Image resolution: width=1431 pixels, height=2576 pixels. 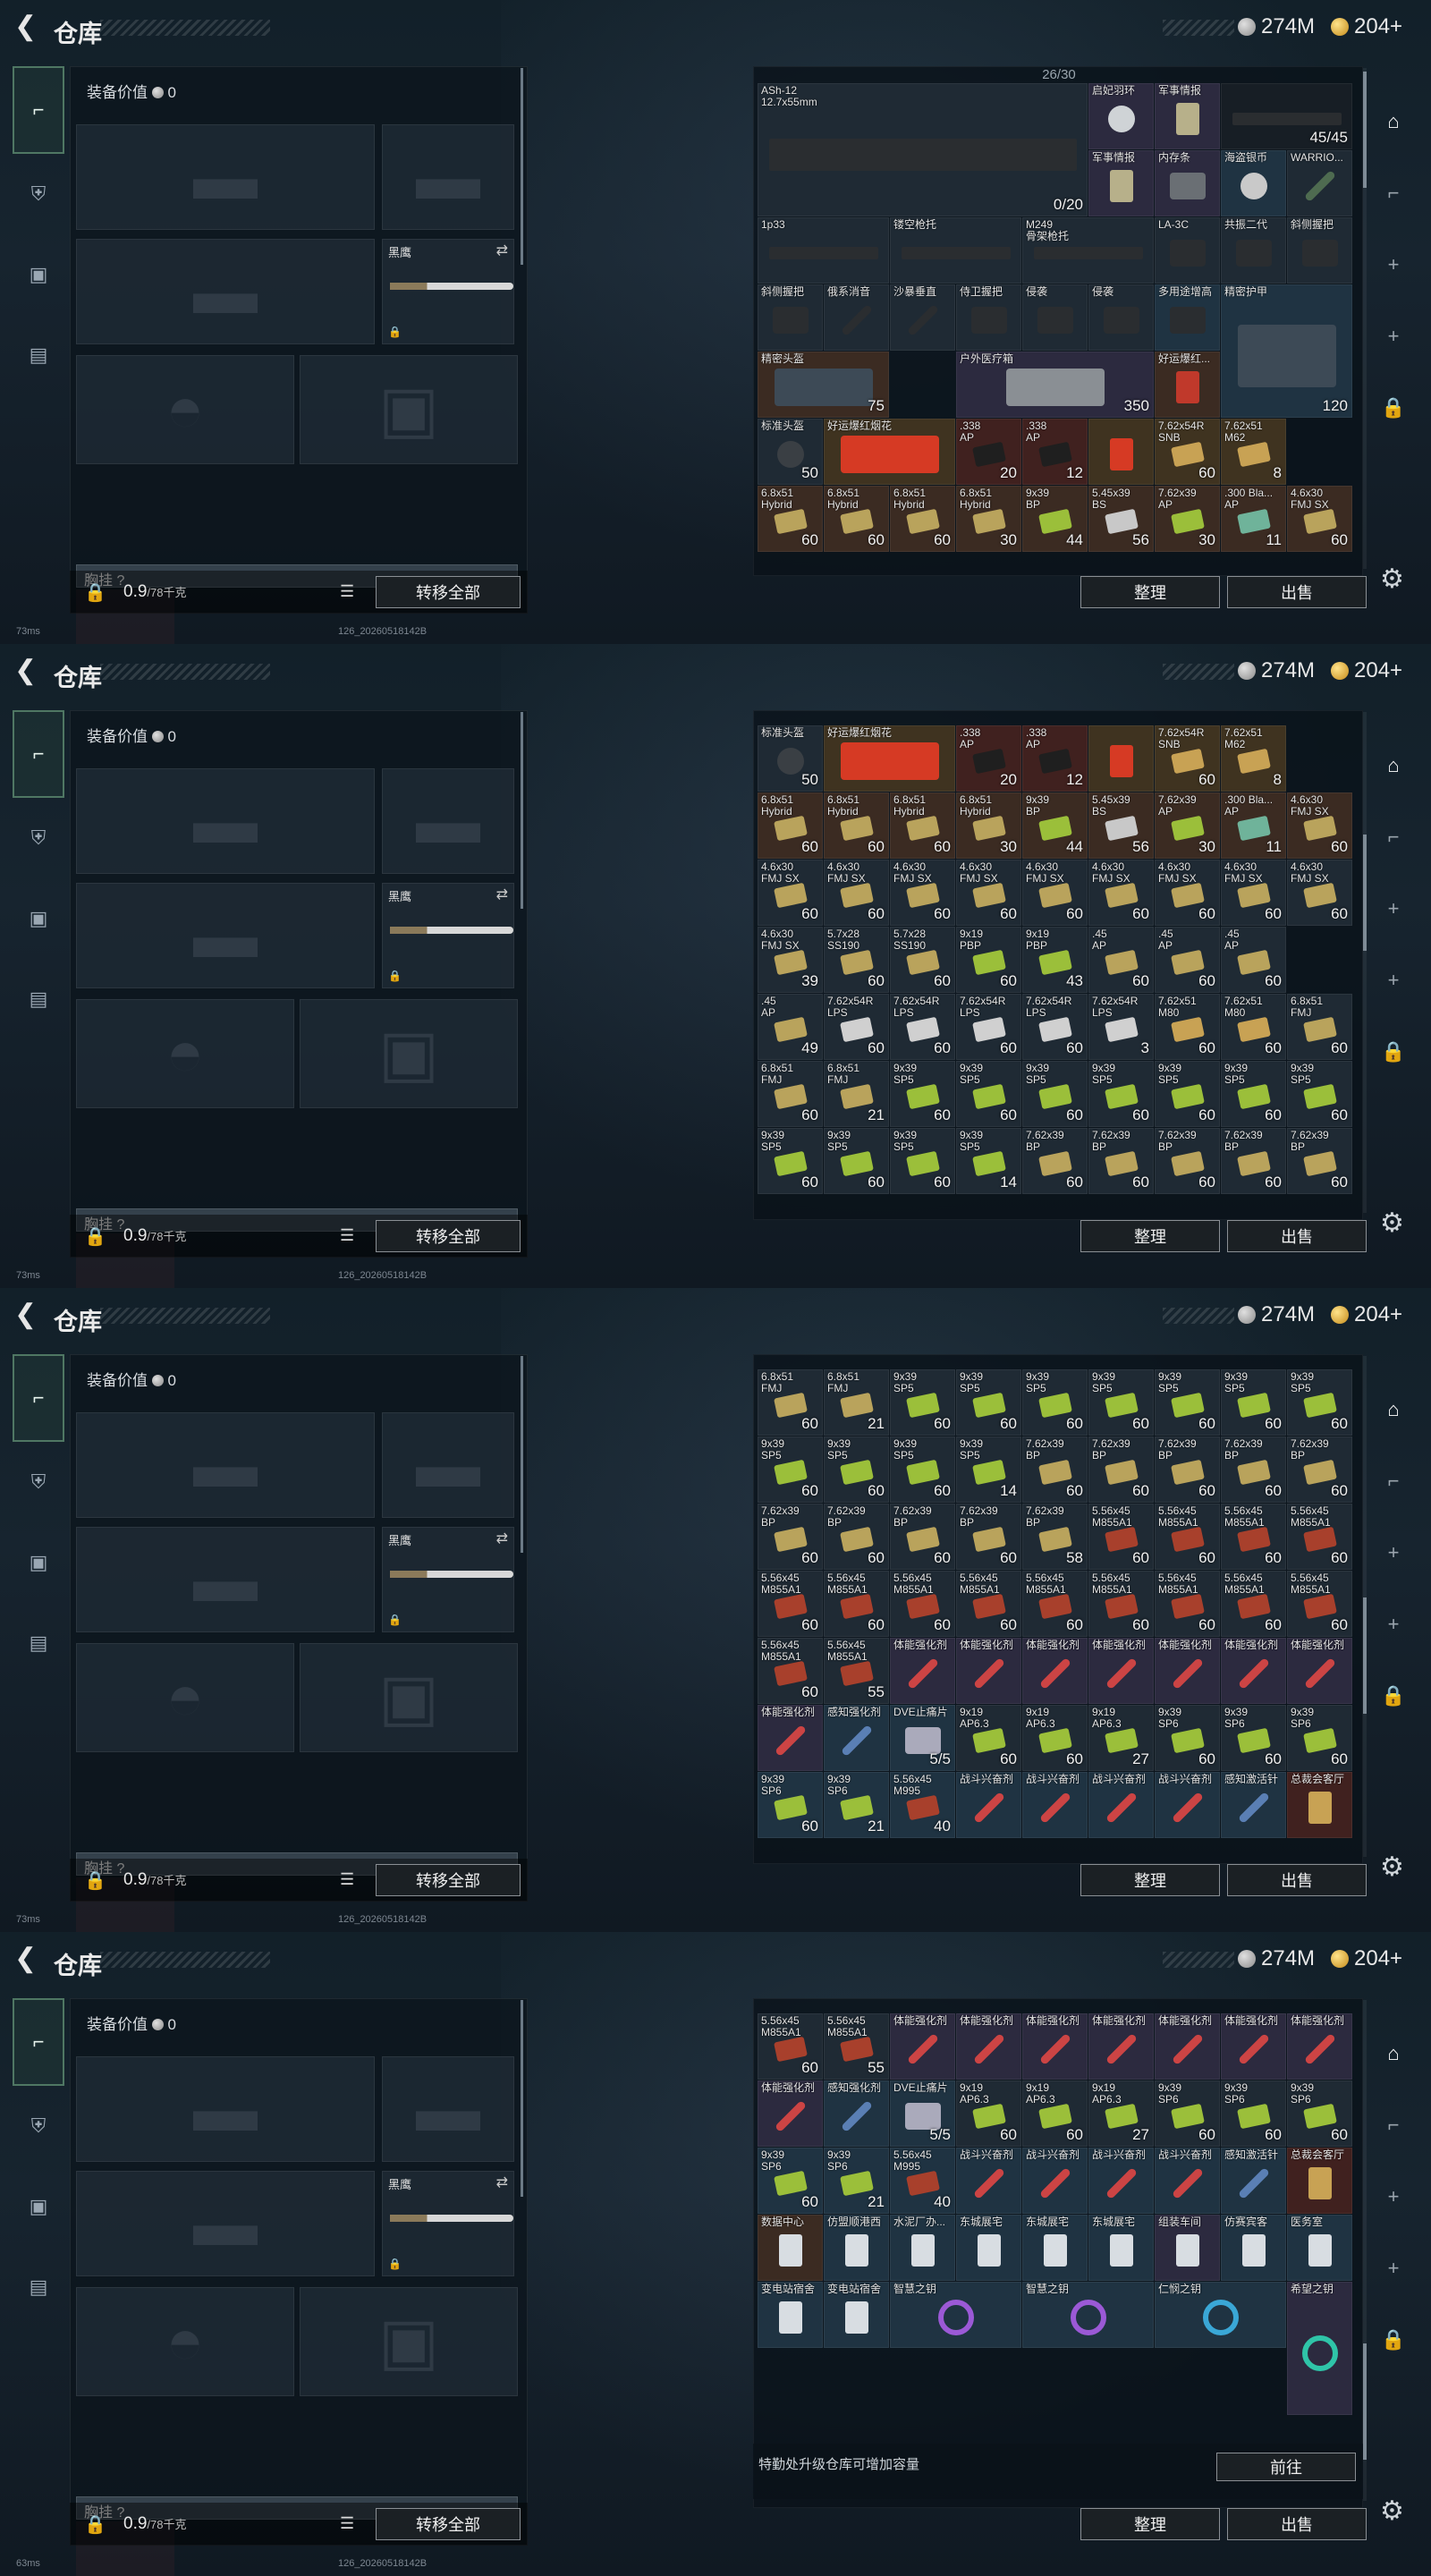 I want to click on secondary-weapon-slot: ▬, so click(x=226, y=935).